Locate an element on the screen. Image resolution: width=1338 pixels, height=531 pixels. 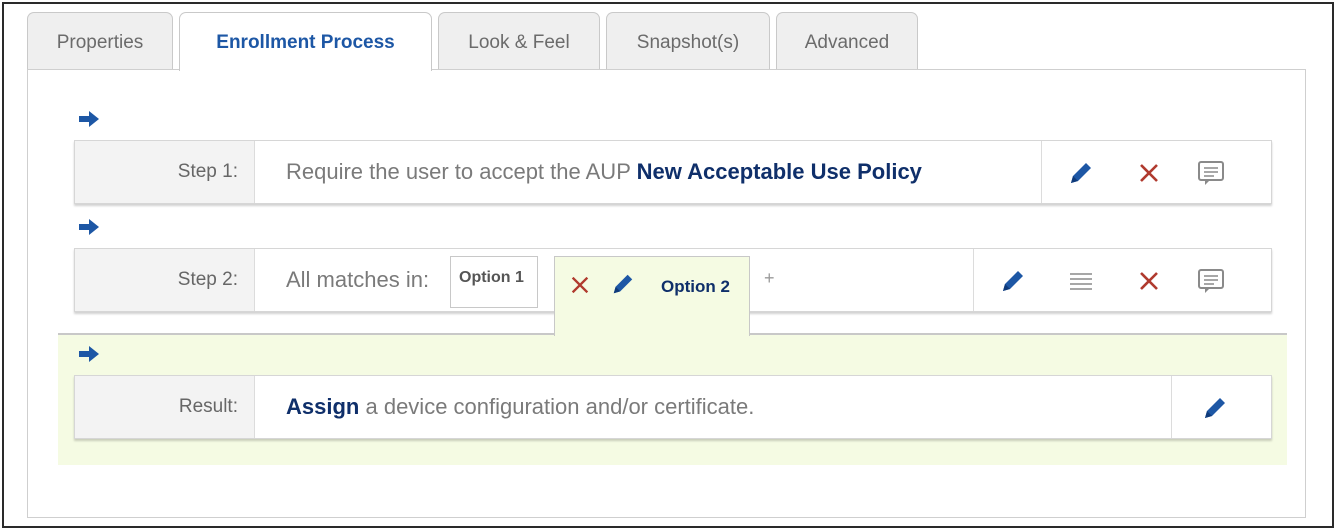
reorder-icon is located at coordinates (1081, 281).